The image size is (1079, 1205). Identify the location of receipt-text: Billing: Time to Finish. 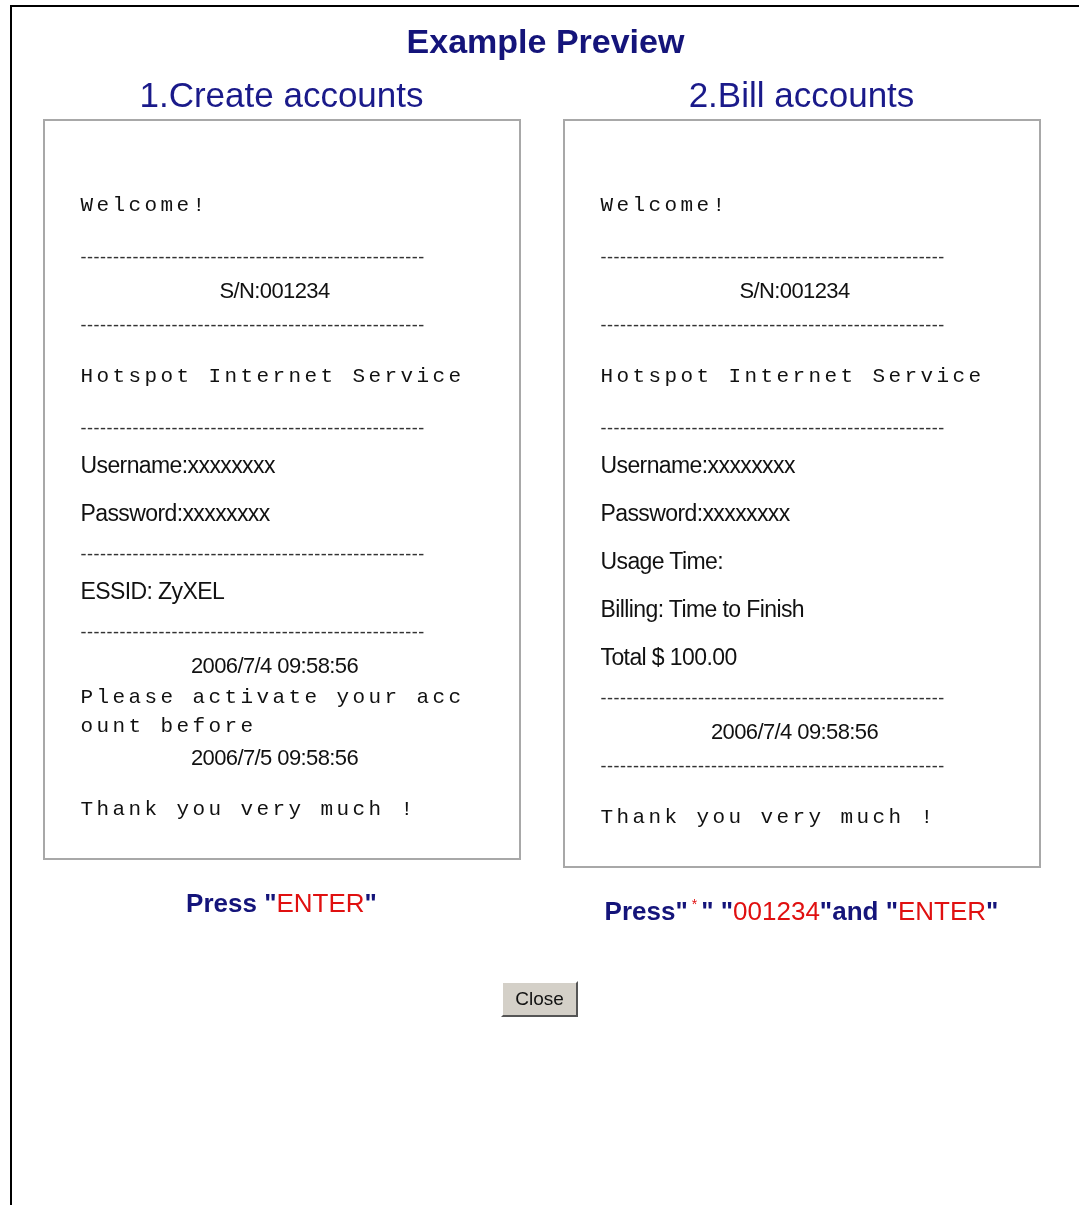
(702, 609).